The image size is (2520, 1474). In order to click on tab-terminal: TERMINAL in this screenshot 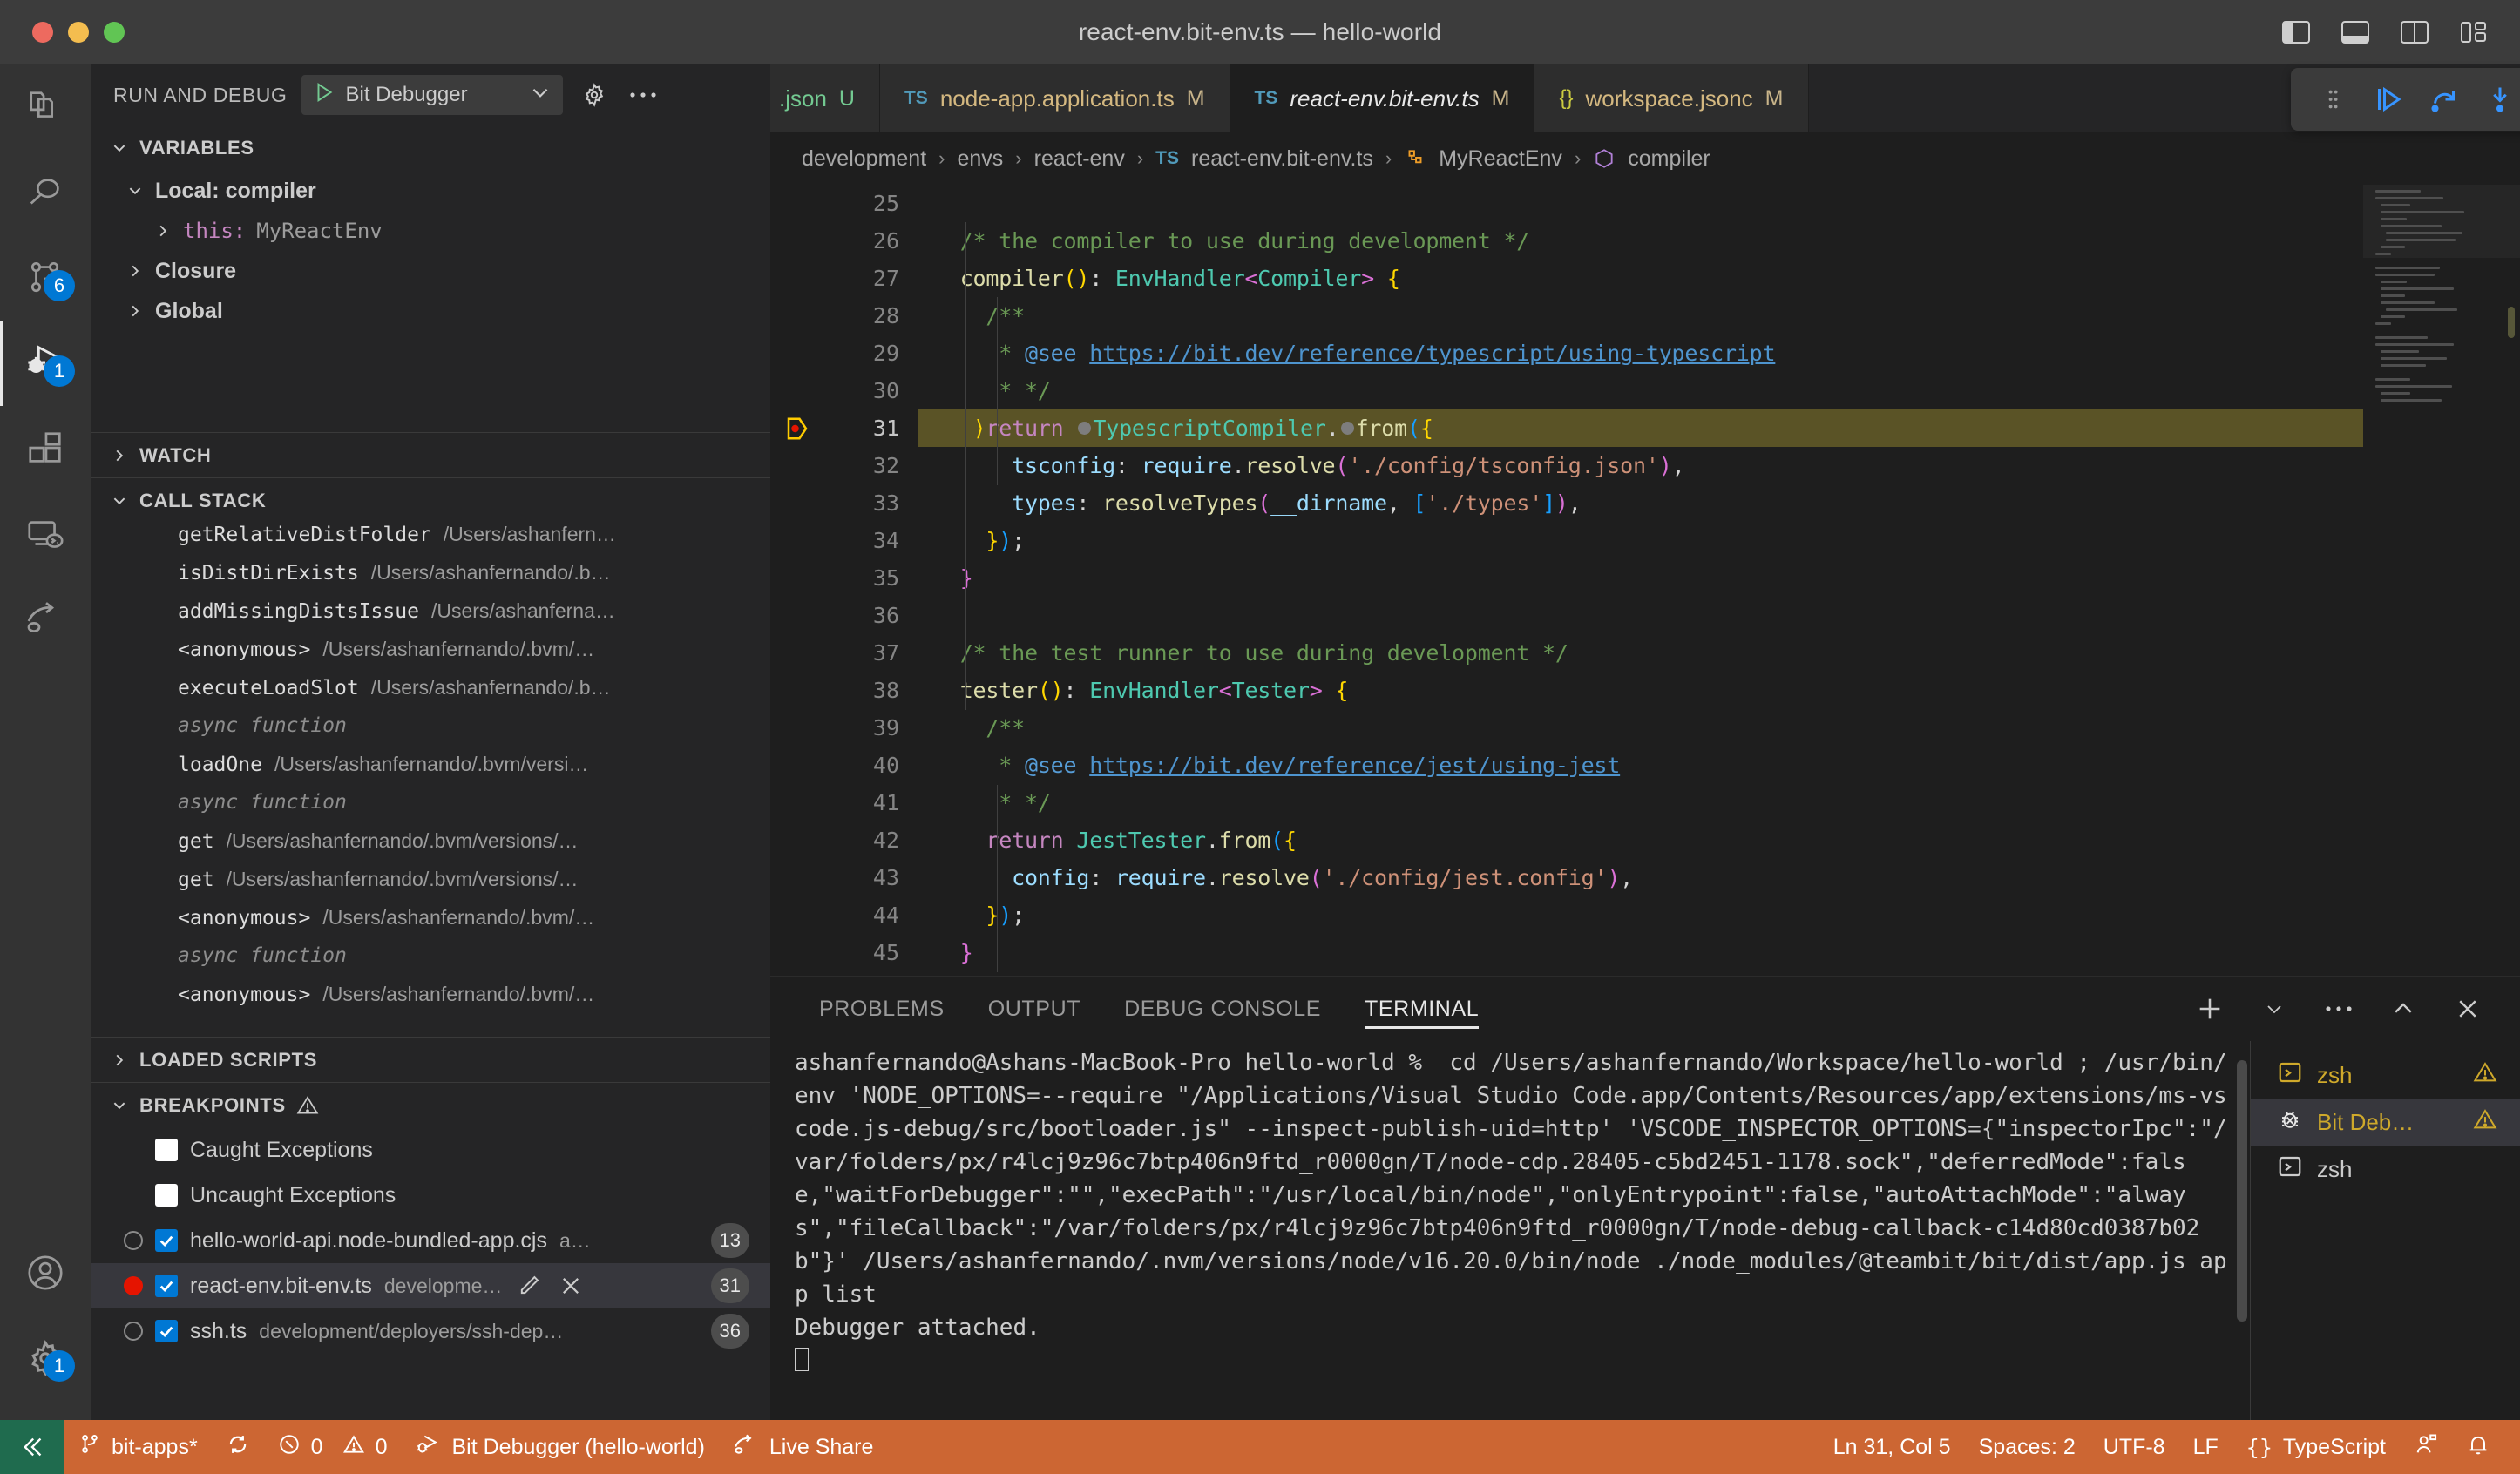, I will do `click(1422, 1009)`.